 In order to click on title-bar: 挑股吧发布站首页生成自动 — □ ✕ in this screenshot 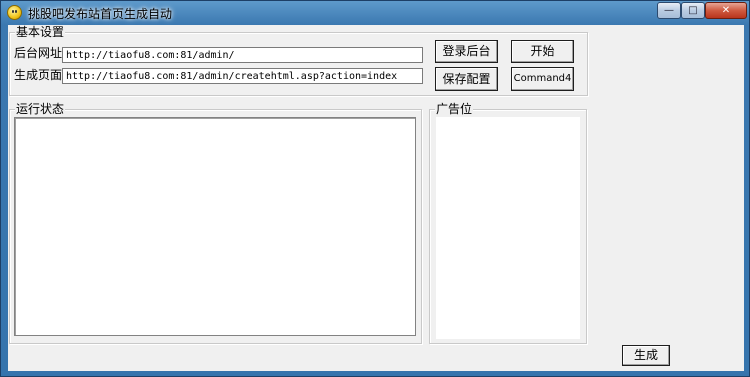, I will do `click(375, 13)`.